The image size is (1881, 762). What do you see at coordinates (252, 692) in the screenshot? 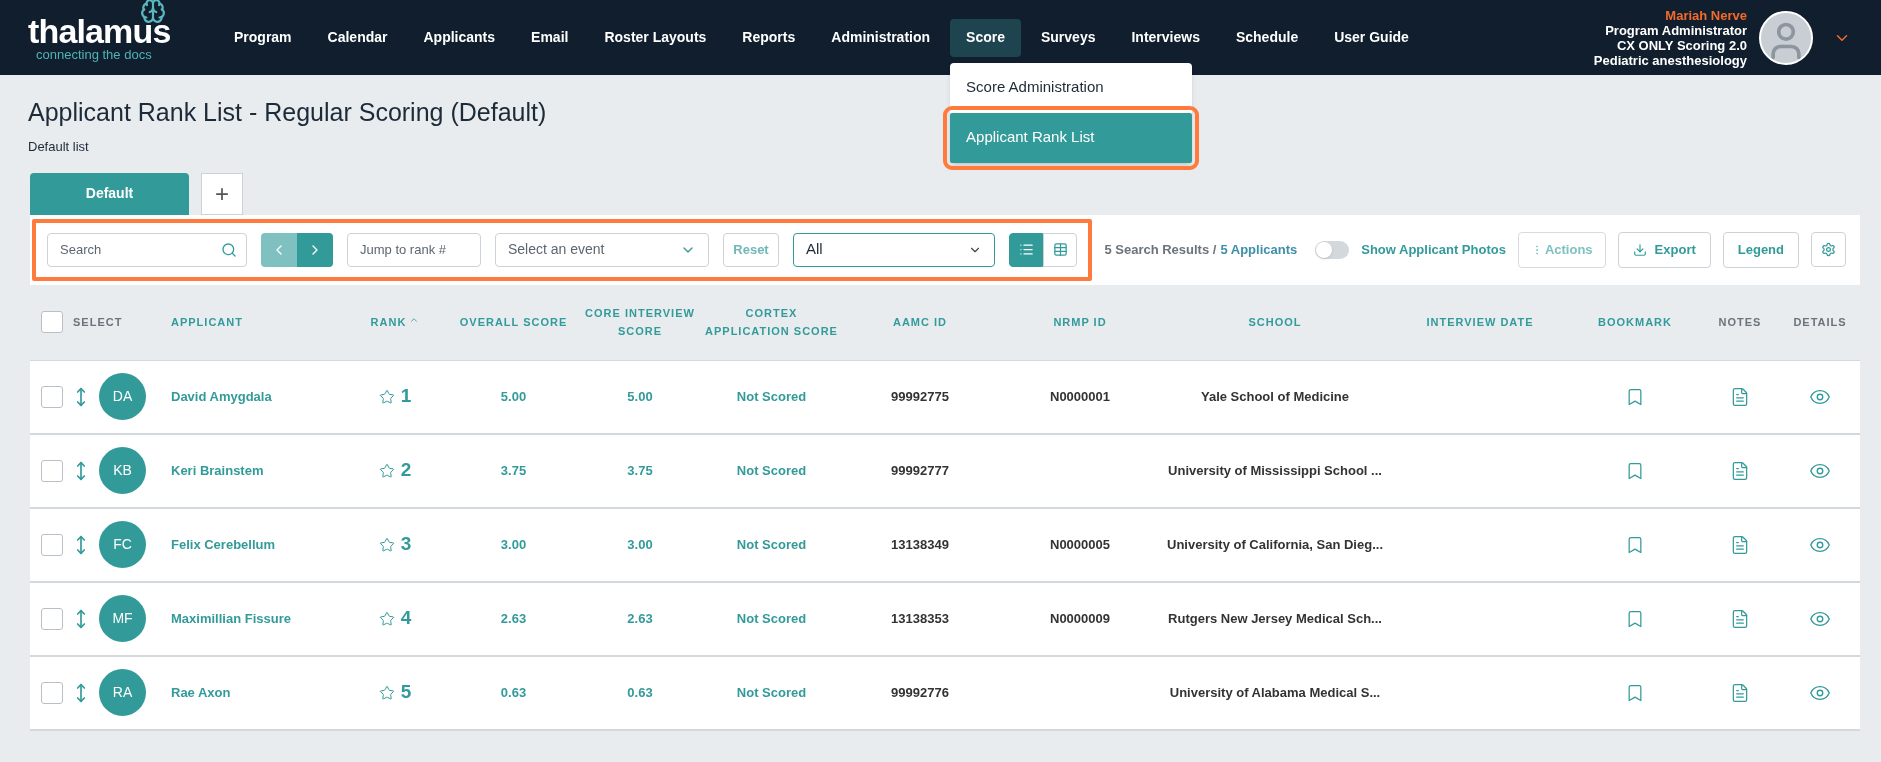
I see `applicant-link: Rae Axon` at bounding box center [252, 692].